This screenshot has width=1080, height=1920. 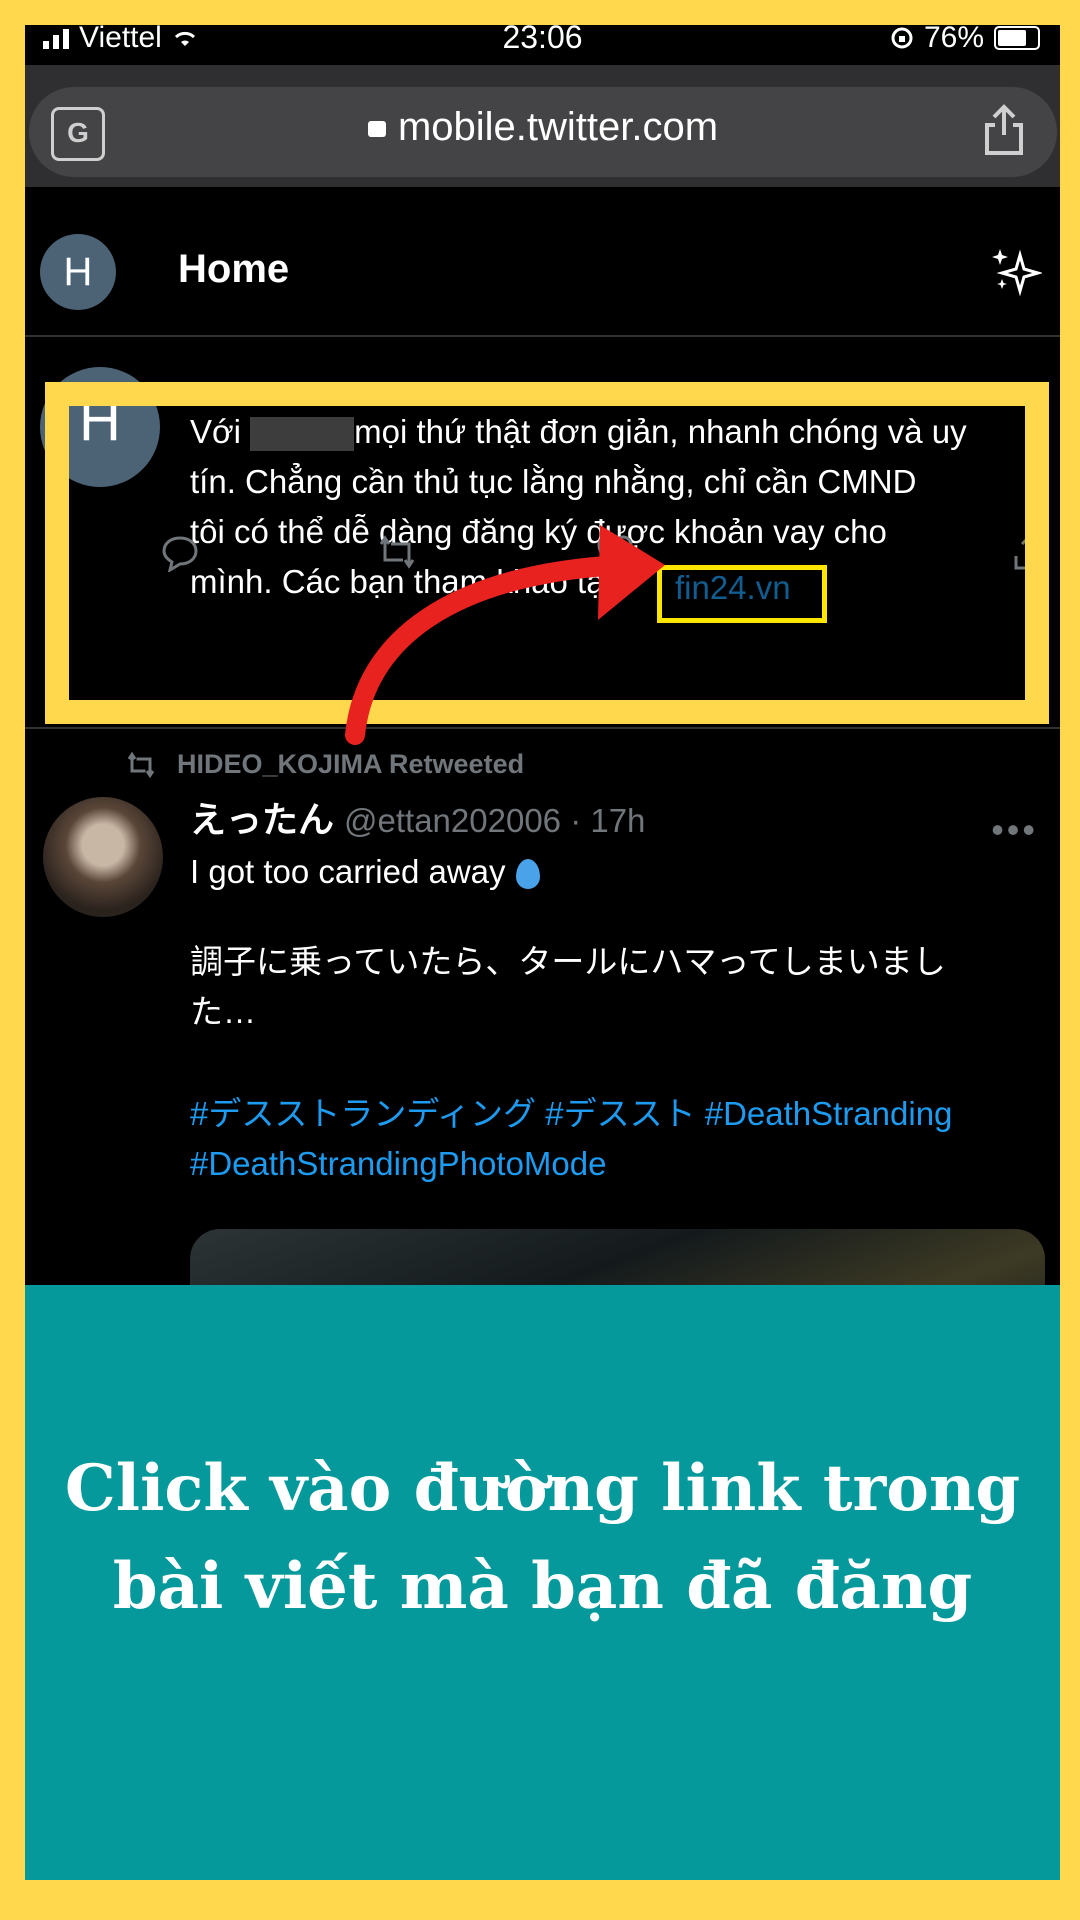 What do you see at coordinates (542, 728) in the screenshot?
I see `divider` at bounding box center [542, 728].